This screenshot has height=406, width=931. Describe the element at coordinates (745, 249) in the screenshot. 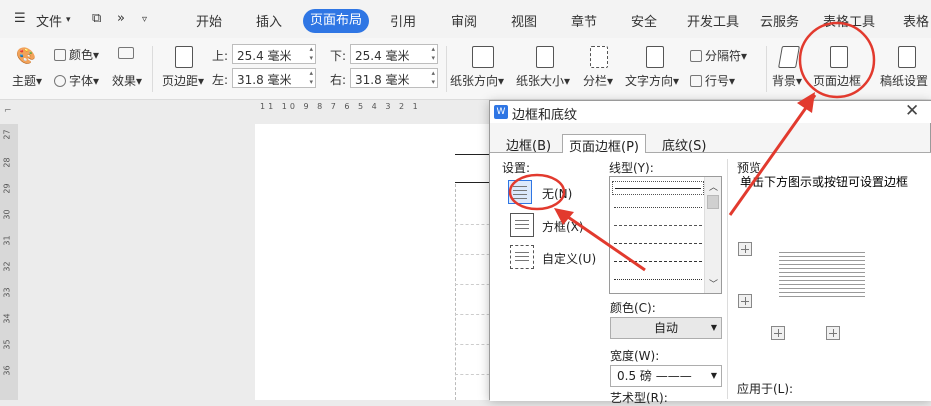

I see `border-top-button` at that location.